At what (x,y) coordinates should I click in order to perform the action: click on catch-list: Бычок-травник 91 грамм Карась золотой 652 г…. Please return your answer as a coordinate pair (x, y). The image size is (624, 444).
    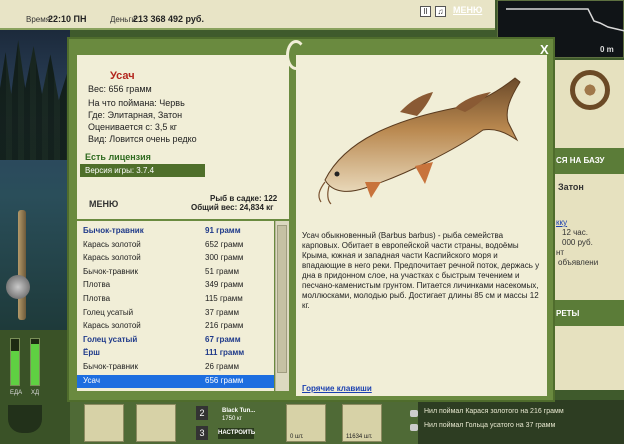
    Looking at the image, I should click on (175, 306).